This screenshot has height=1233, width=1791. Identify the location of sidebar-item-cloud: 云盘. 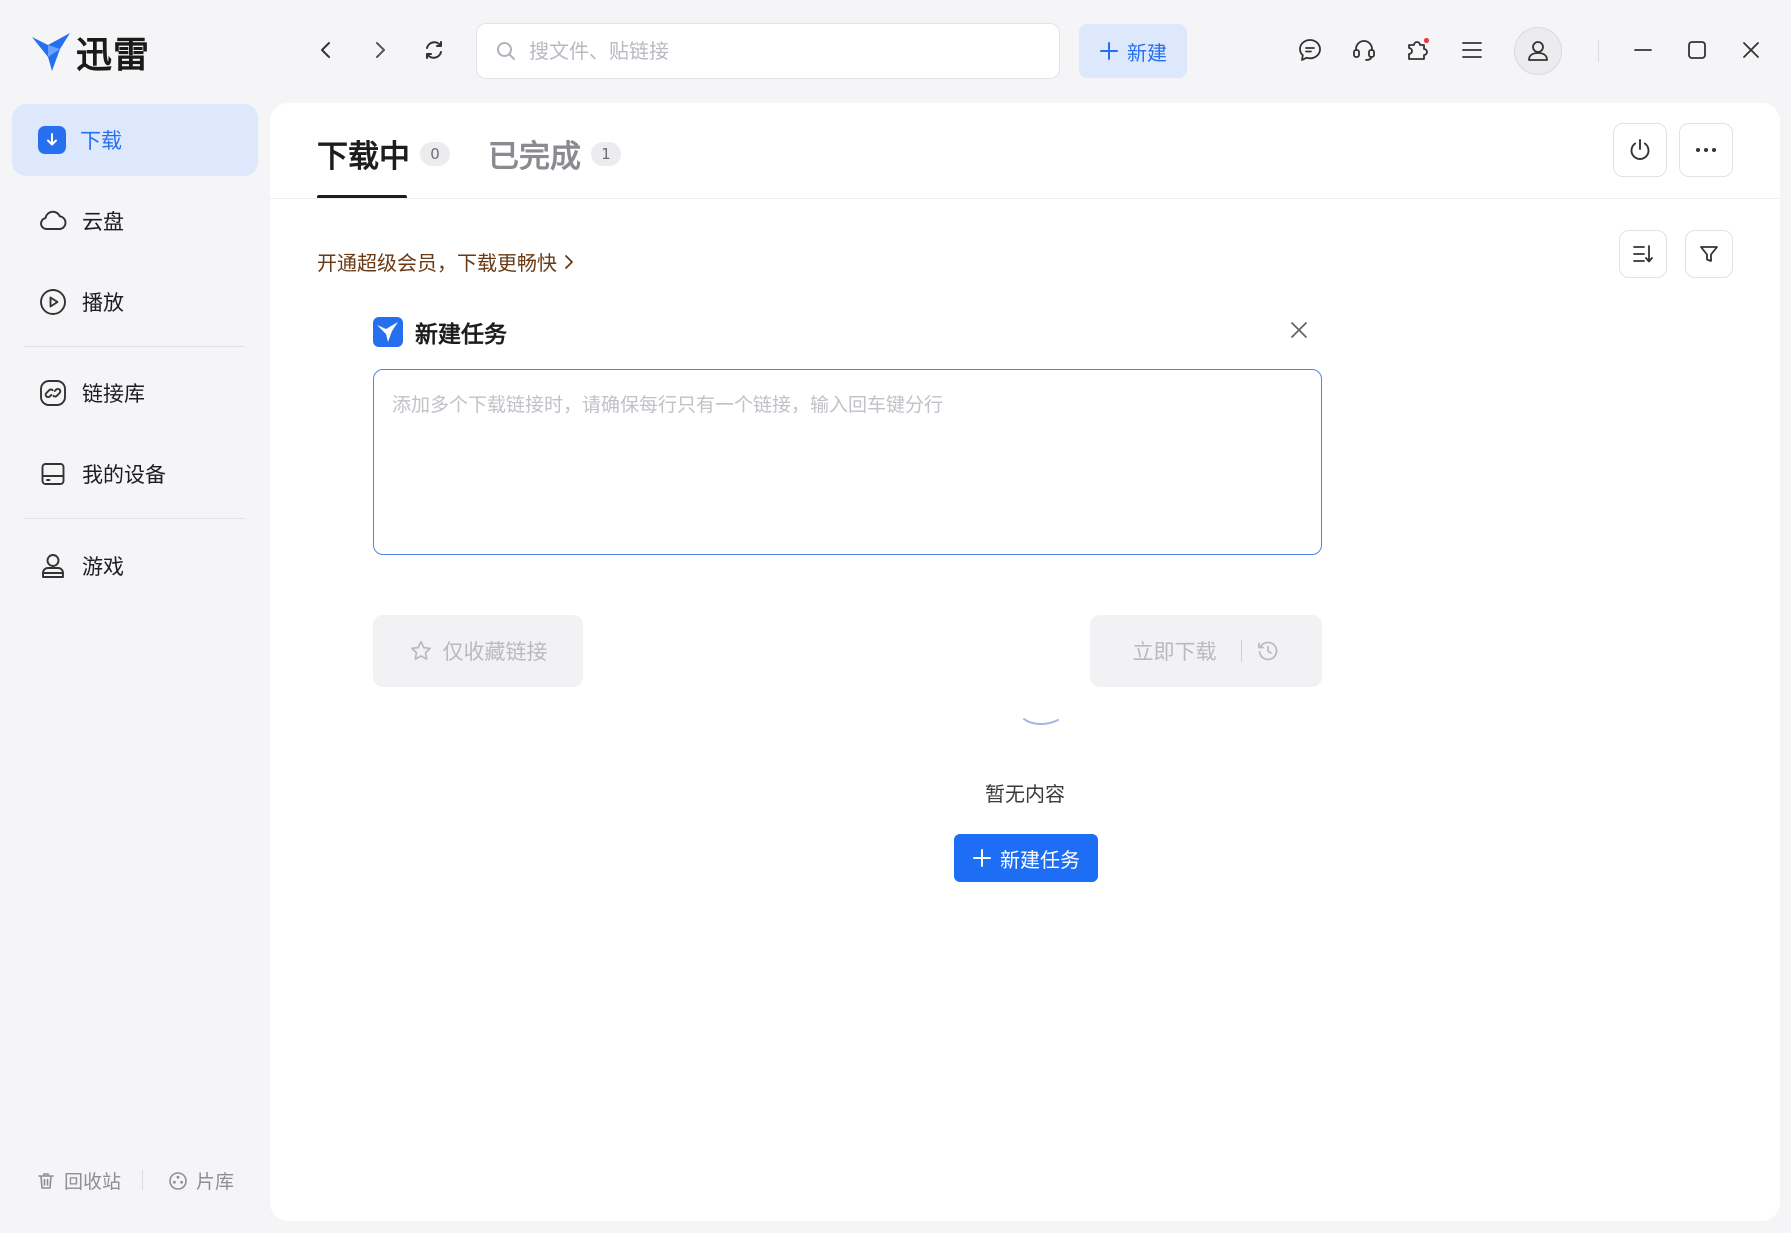
(135, 221).